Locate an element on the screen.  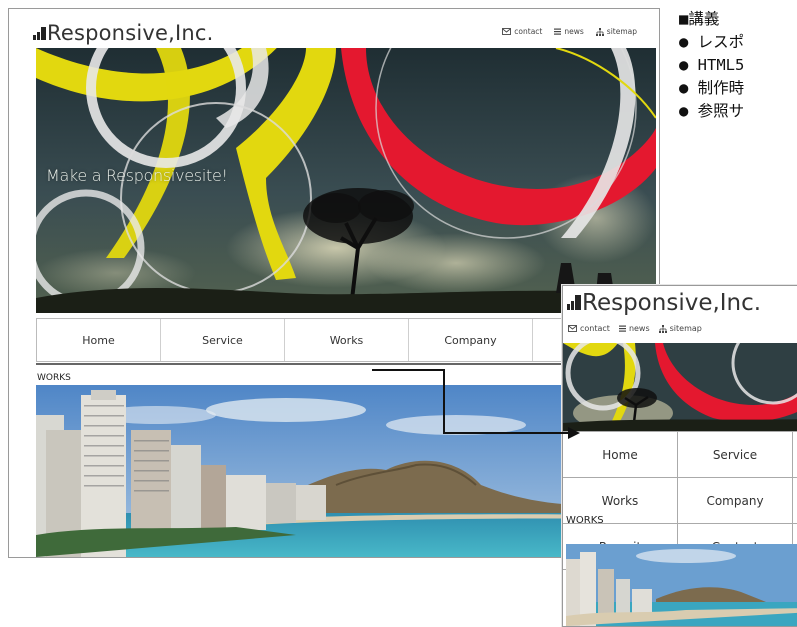
desktop-section-title: WORKS is located at coordinates (54, 378).